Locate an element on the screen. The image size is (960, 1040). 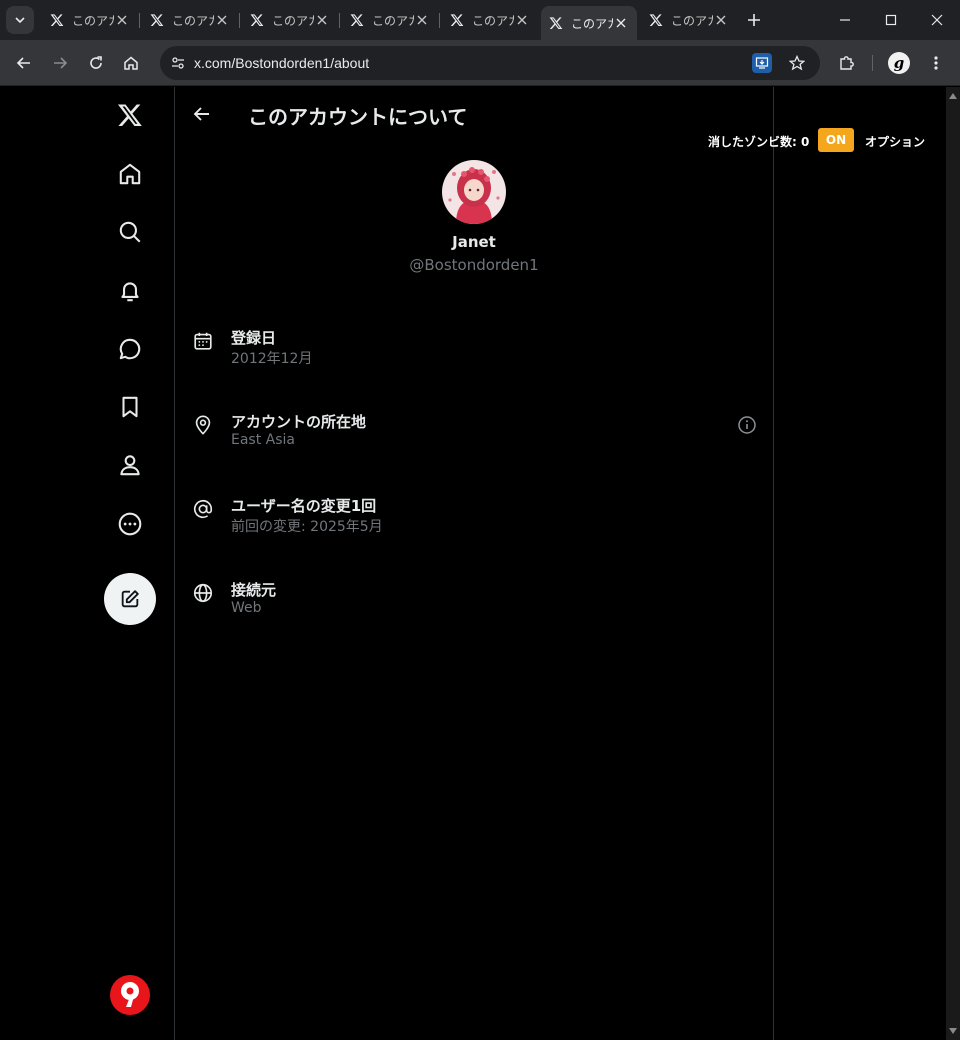
message-icon is located at coordinates (130, 349).